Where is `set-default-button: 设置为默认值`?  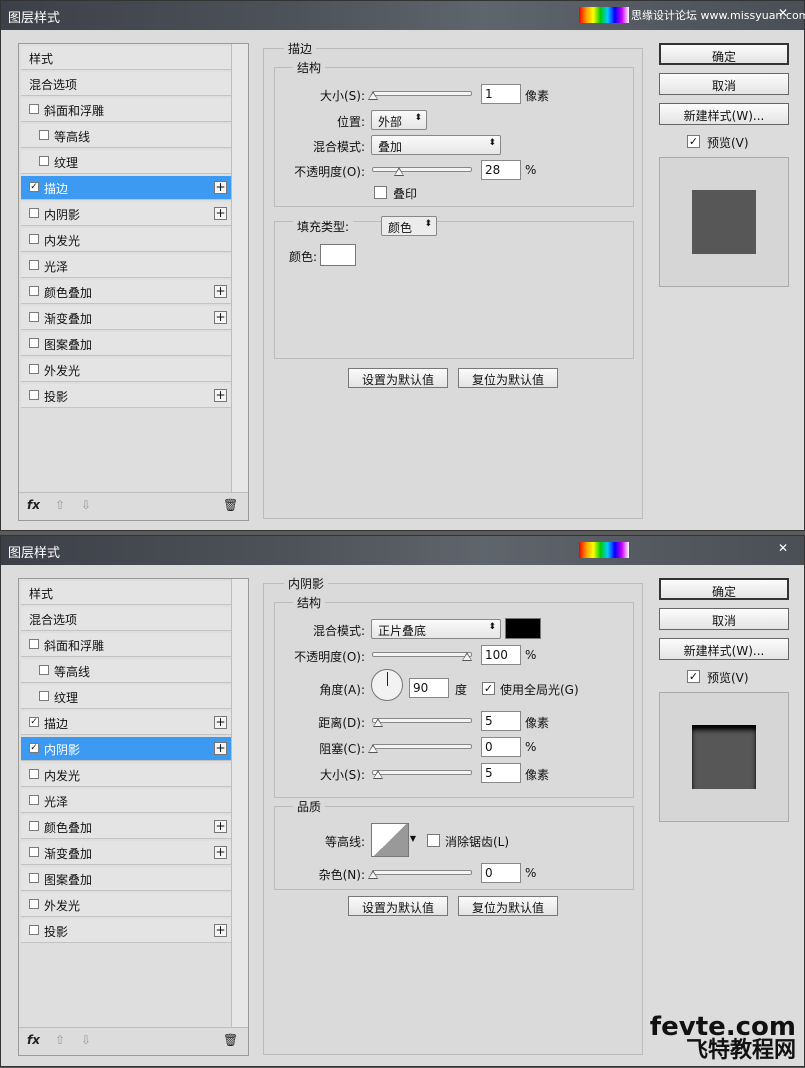
set-default-button: 设置为默认值 is located at coordinates (398, 378).